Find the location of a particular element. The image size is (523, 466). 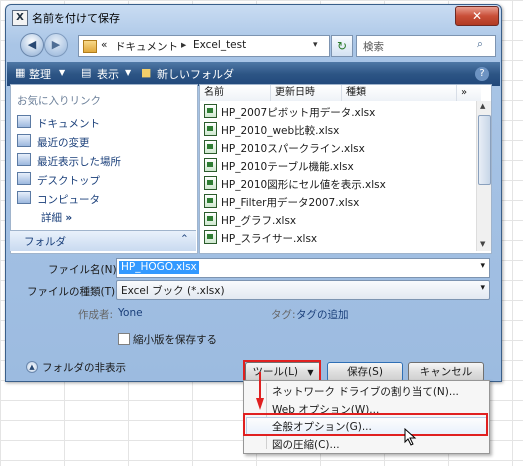

help-icon: ? is located at coordinates (482, 74).